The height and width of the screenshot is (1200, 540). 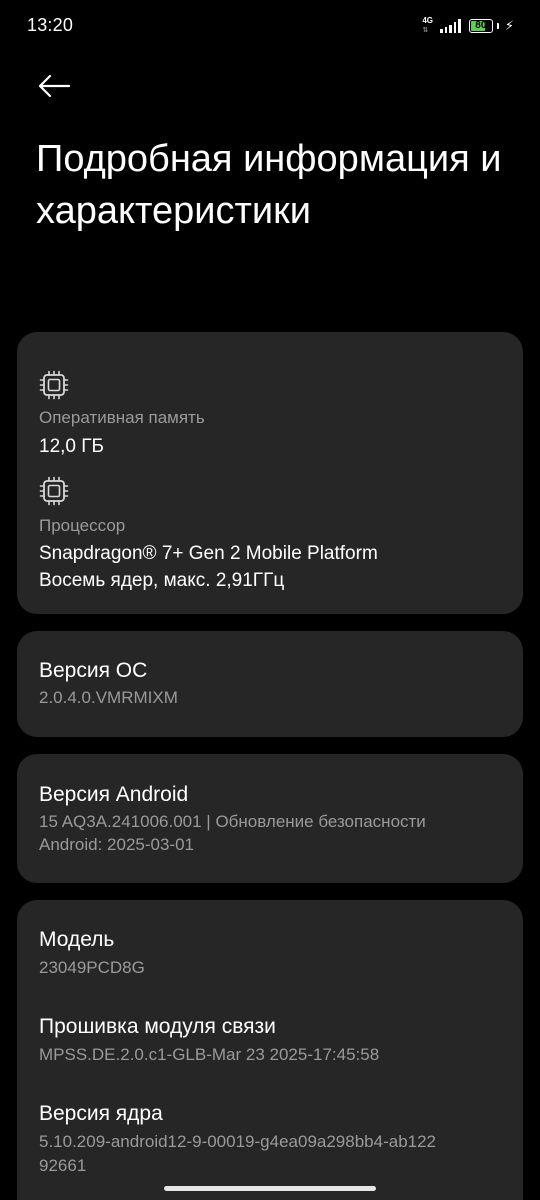 What do you see at coordinates (77, 939) in the screenshot?
I see `model-title: Модель` at bounding box center [77, 939].